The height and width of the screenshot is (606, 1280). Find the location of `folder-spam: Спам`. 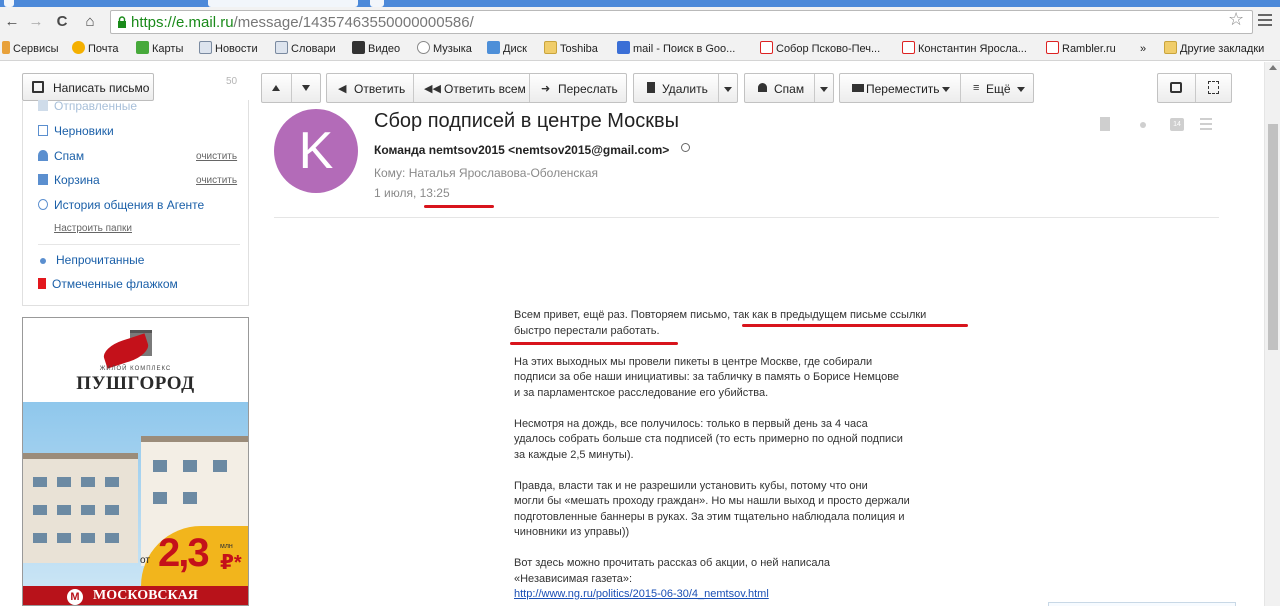

folder-spam: Спам is located at coordinates (61, 156).